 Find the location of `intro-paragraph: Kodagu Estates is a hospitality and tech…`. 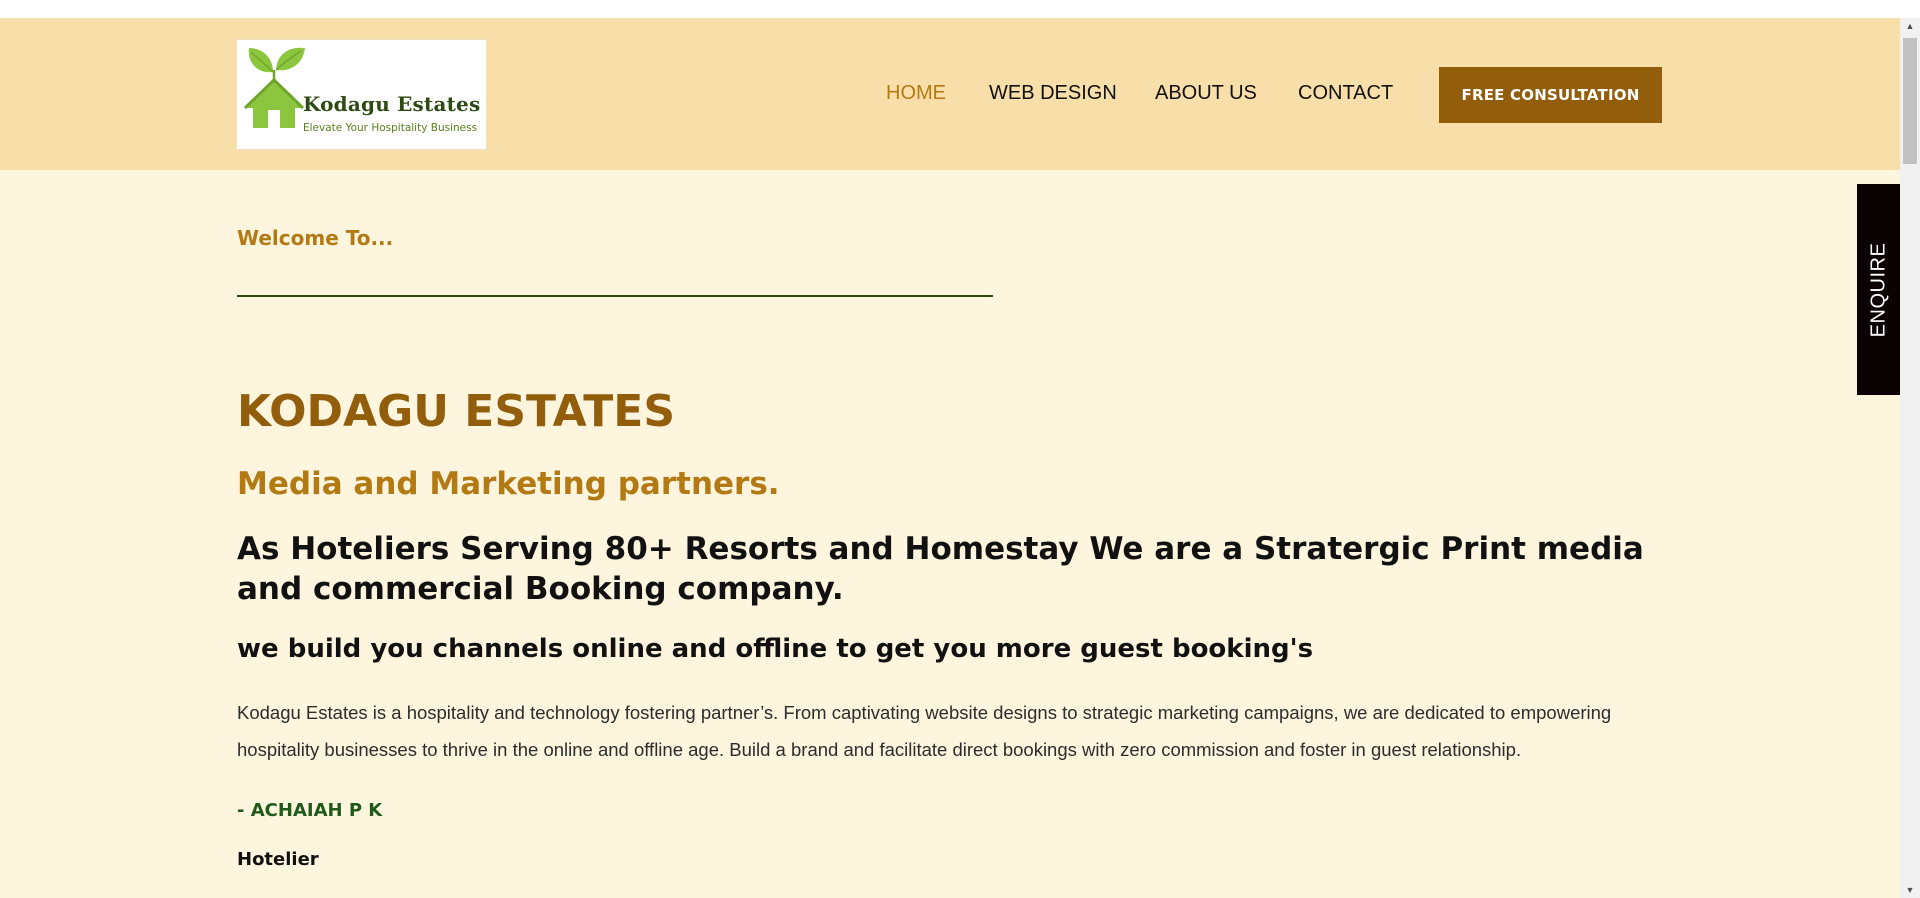

intro-paragraph: Kodagu Estates is a hospitality and tech… is located at coordinates (924, 731).